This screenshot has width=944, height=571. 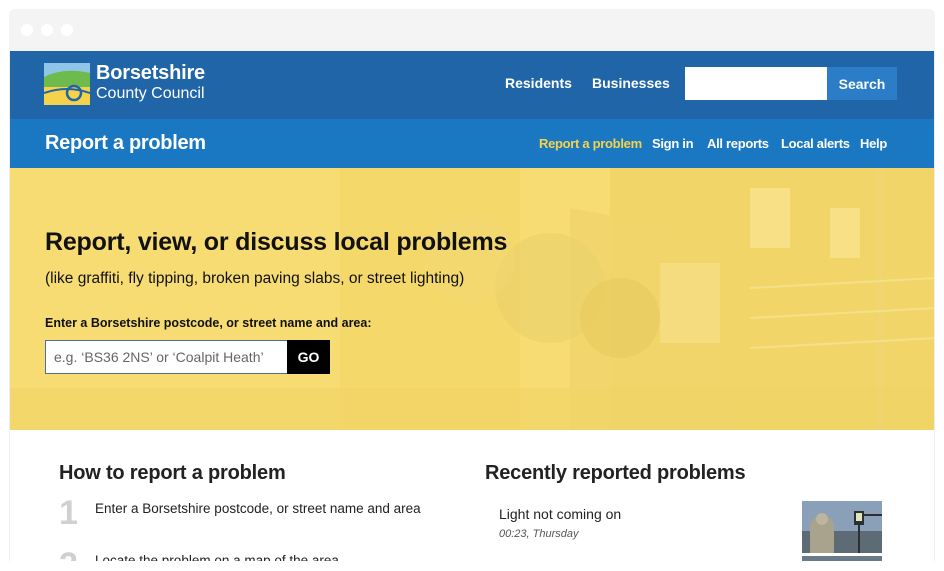 What do you see at coordinates (27, 30) in the screenshot?
I see `window-close-dot` at bounding box center [27, 30].